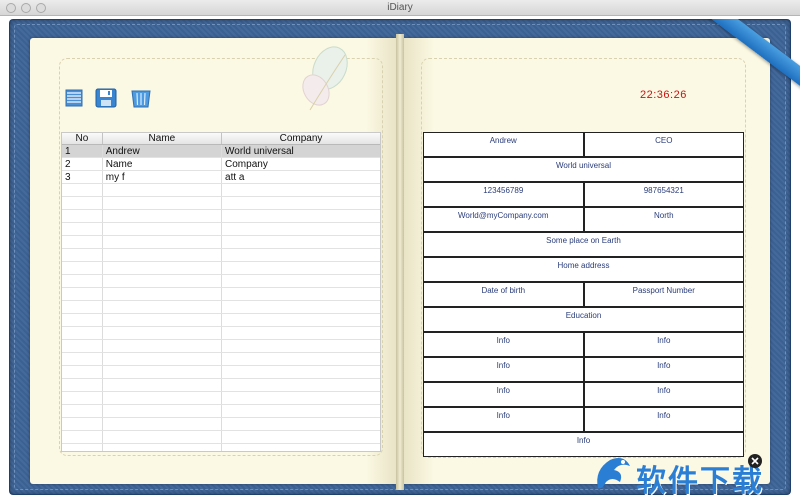  What do you see at coordinates (503, 194) in the screenshot?
I see `detail-phone1-field: 123456789` at bounding box center [503, 194].